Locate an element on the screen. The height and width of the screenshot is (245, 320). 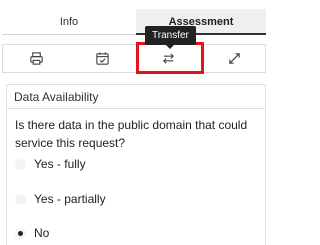
printer-icon is located at coordinates (36, 58).